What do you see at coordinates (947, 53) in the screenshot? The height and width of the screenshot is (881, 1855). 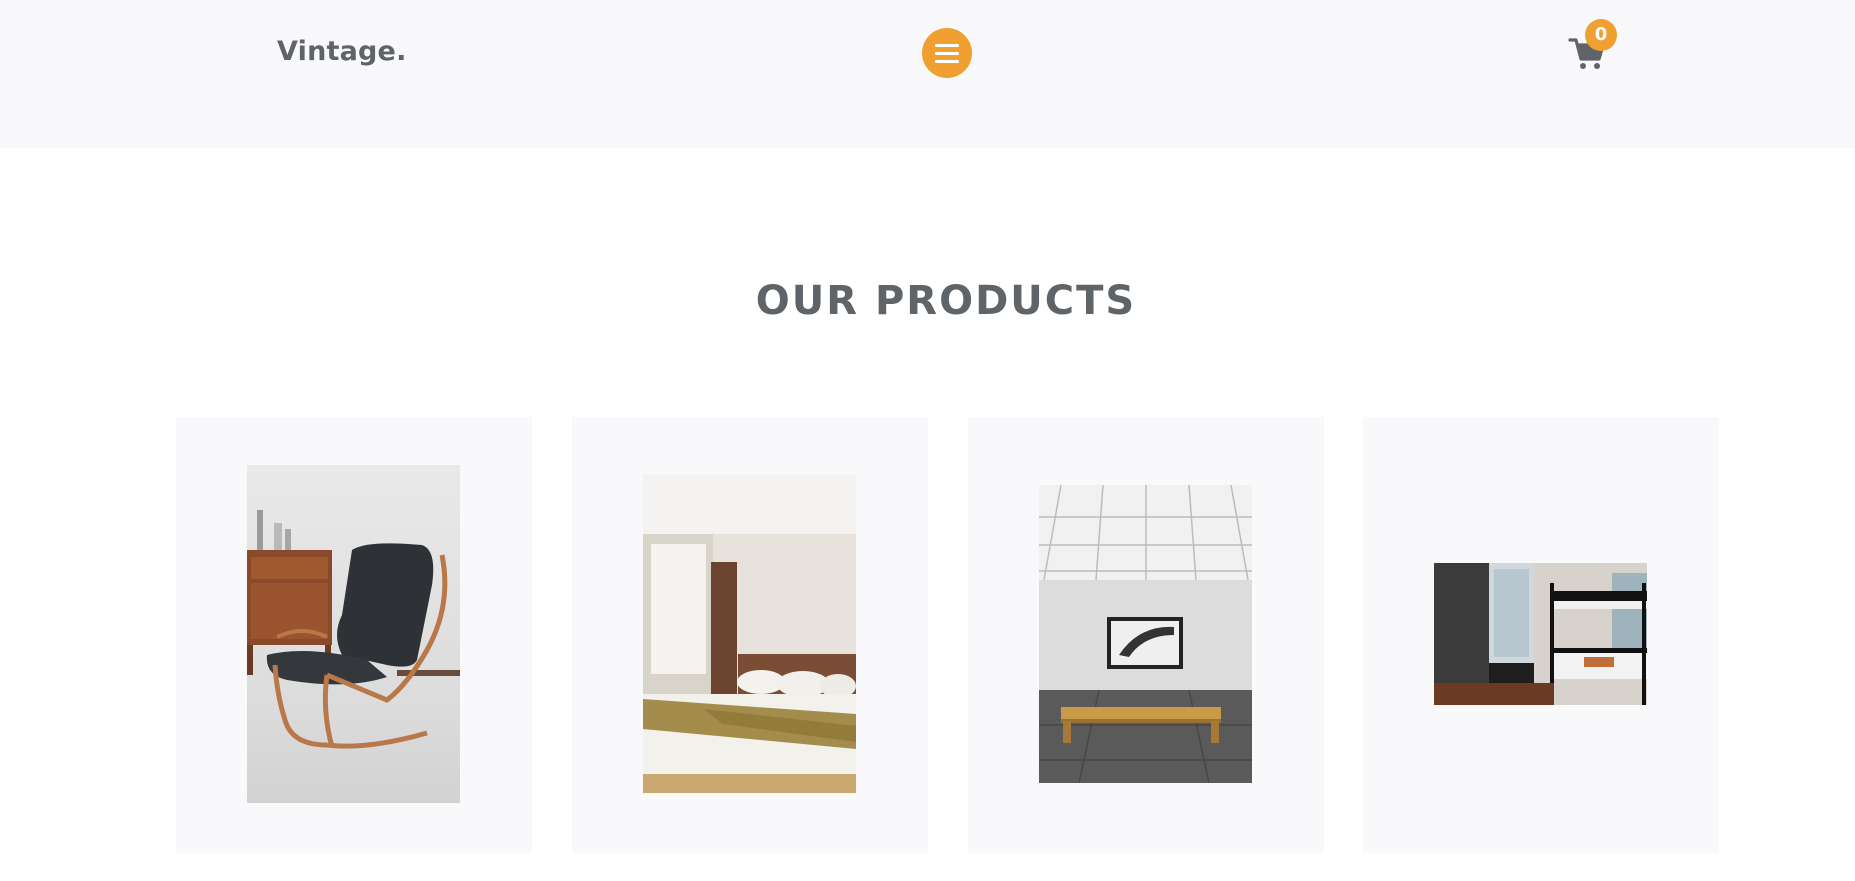 I see `menu-button` at bounding box center [947, 53].